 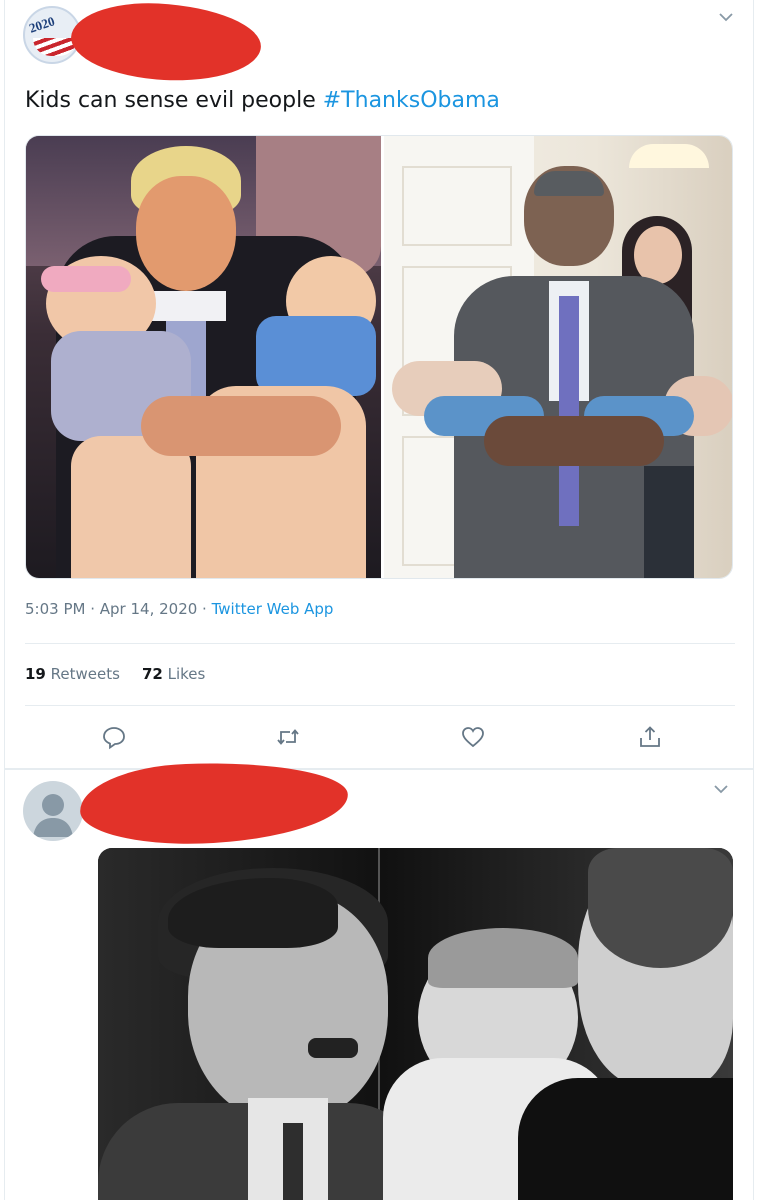 What do you see at coordinates (42, 24) in the screenshot?
I see `avatar-badge-text: 2020` at bounding box center [42, 24].